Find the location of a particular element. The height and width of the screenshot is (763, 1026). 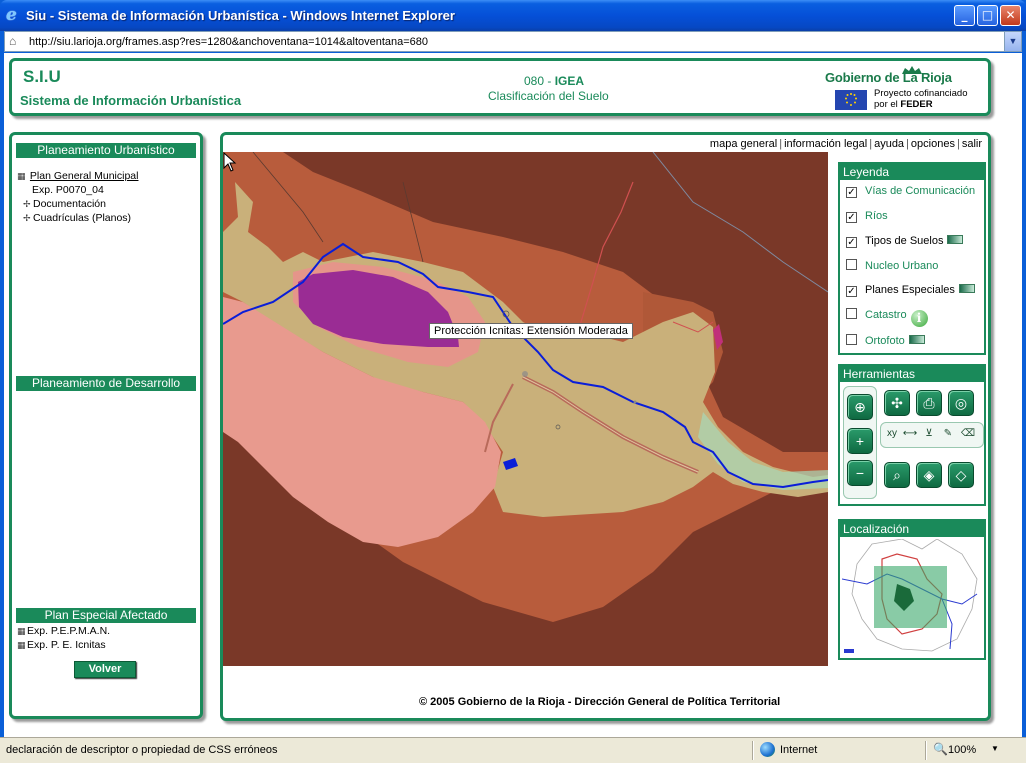

tipos-suelos-checkbox: ✓ is located at coordinates (851, 242).